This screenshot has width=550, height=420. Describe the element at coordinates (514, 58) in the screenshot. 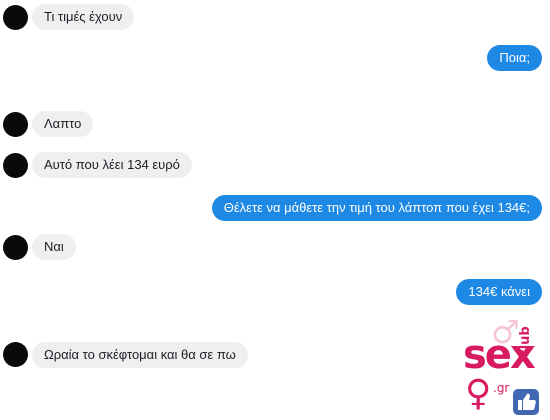

I see `message-bubble-outgoing: Ποια;` at that location.